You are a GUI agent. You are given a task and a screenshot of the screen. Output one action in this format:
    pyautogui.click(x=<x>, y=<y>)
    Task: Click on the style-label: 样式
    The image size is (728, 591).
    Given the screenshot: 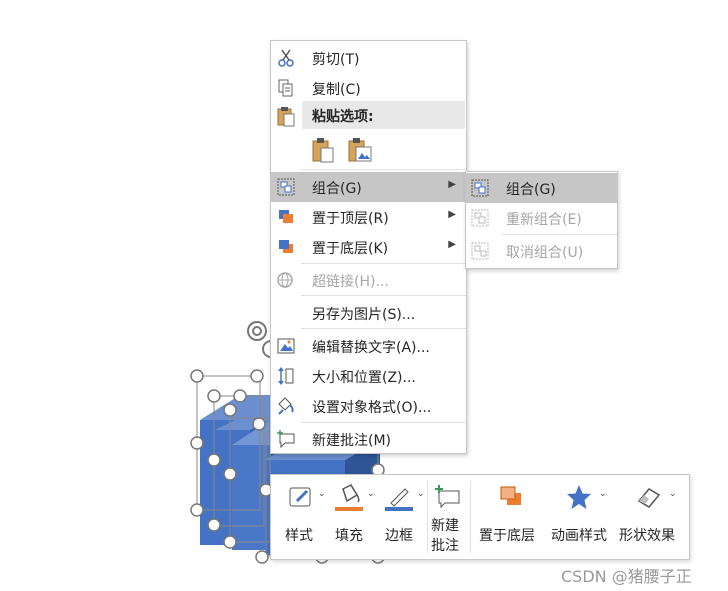 What is the action you would take?
    pyautogui.click(x=299, y=536)
    